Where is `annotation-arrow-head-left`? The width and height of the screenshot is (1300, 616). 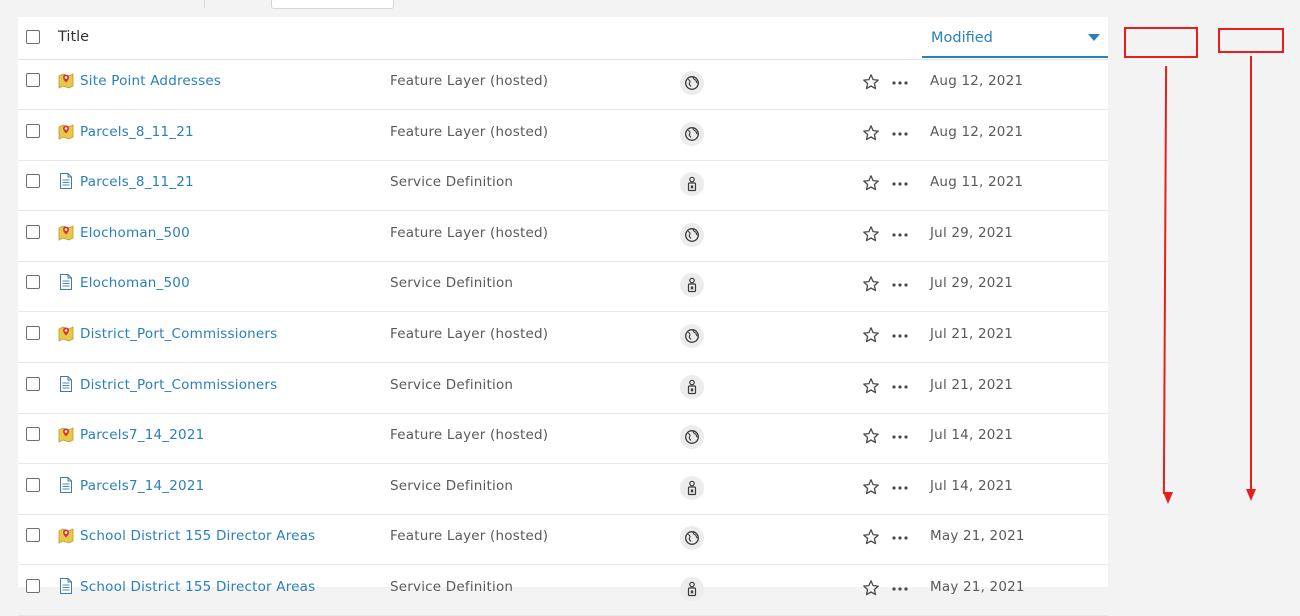 annotation-arrow-head-left is located at coordinates (1168, 498).